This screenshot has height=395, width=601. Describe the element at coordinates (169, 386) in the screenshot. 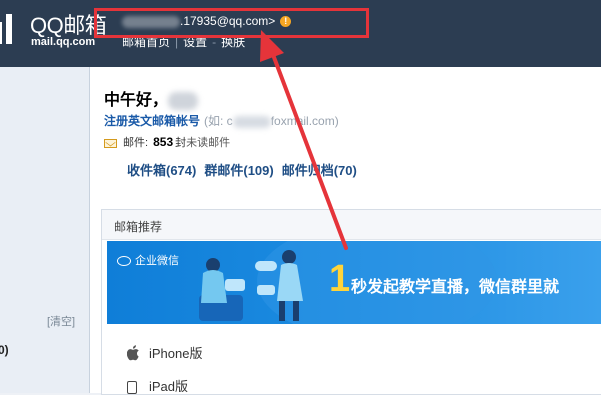

I see `ipad-label: iPad版` at that location.